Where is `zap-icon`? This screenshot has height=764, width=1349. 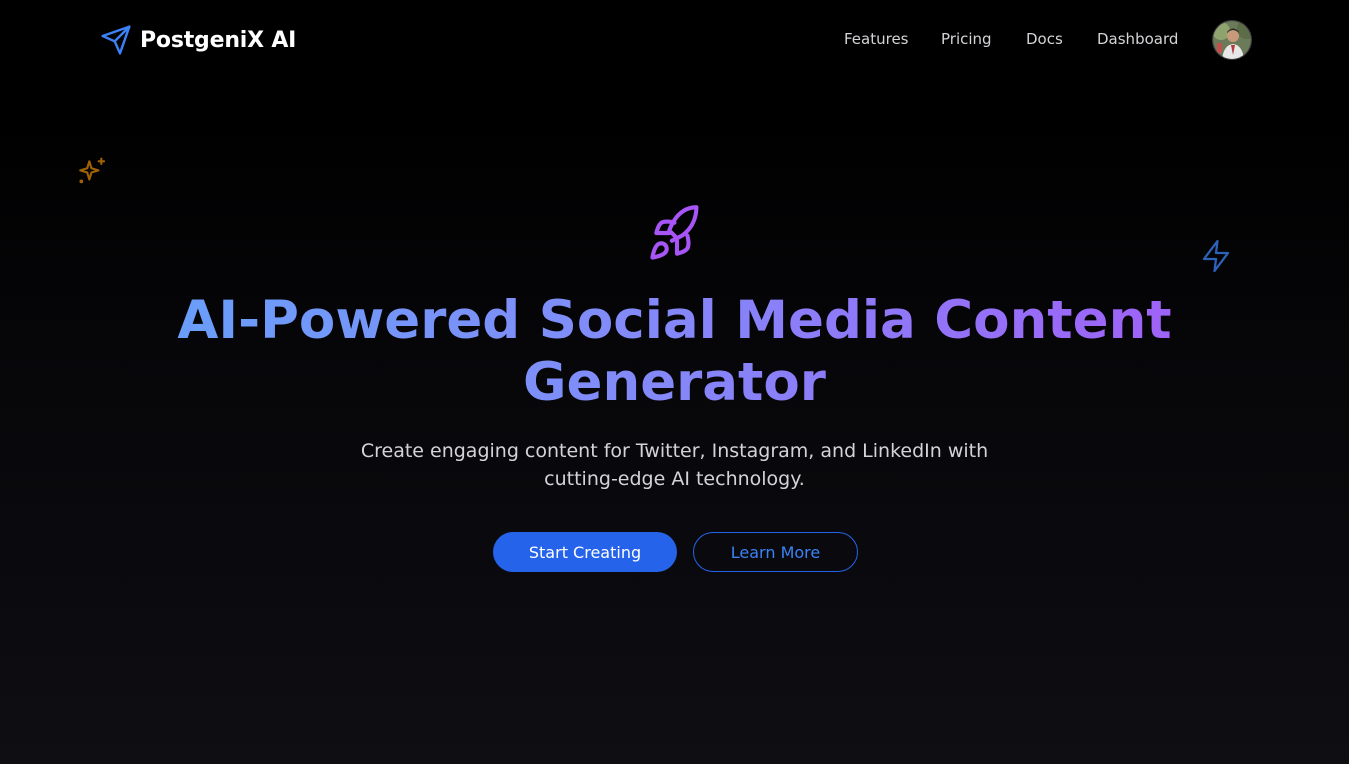
zap-icon is located at coordinates (1216, 258).